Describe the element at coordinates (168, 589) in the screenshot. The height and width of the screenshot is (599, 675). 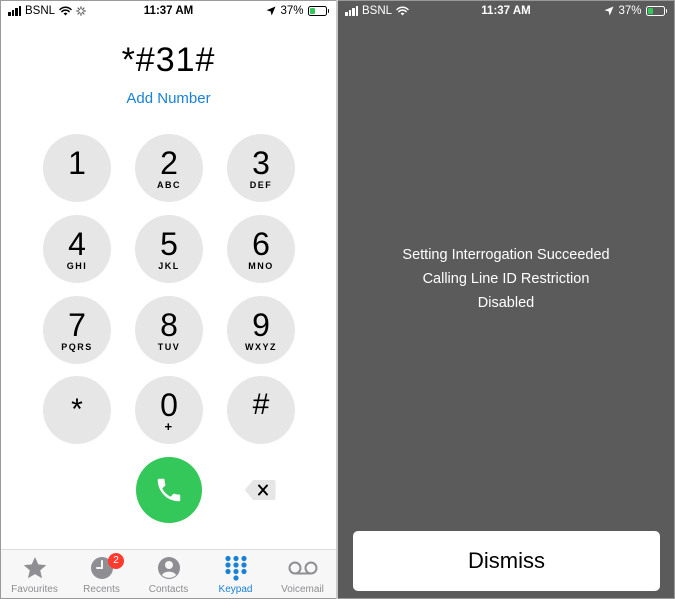
I see `tab-label: Contacts` at that location.